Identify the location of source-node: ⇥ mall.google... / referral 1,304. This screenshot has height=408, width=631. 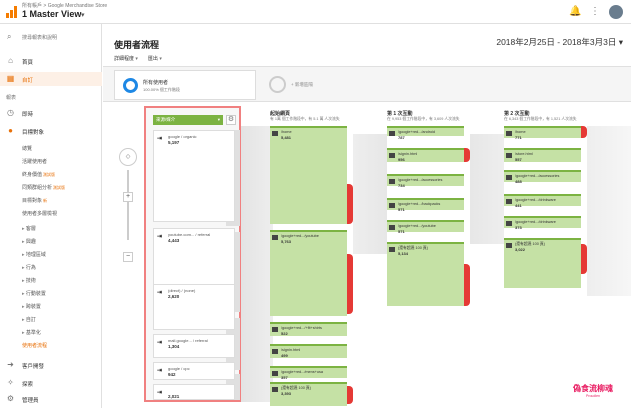
(194, 346).